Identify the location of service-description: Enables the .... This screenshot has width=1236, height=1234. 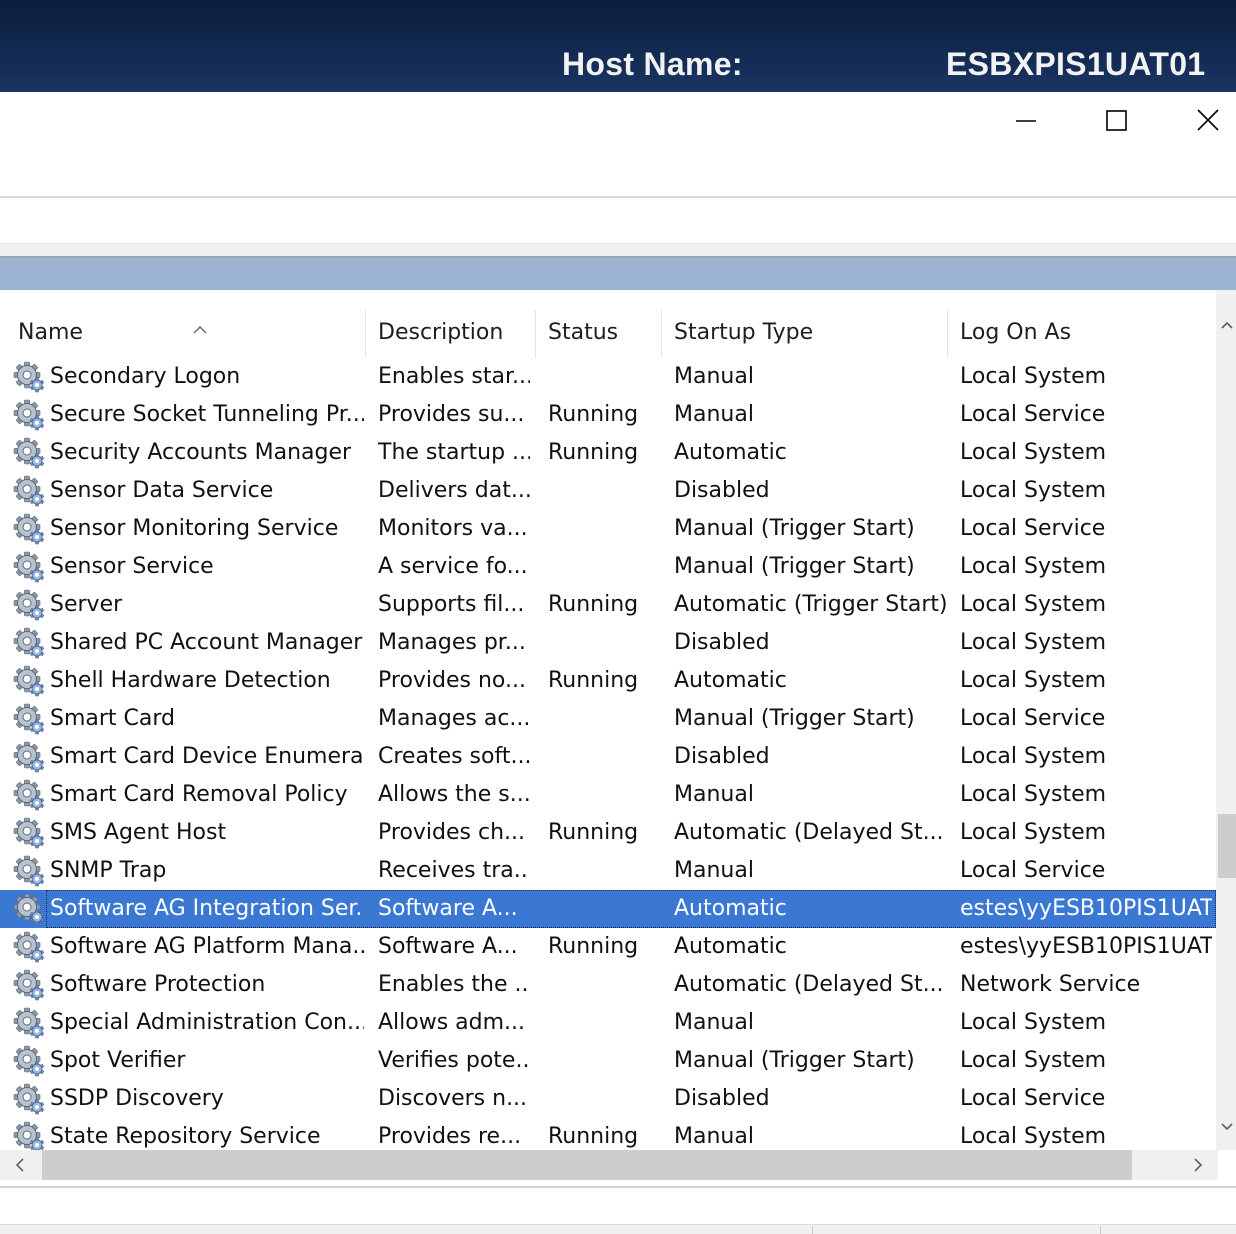
(454, 984).